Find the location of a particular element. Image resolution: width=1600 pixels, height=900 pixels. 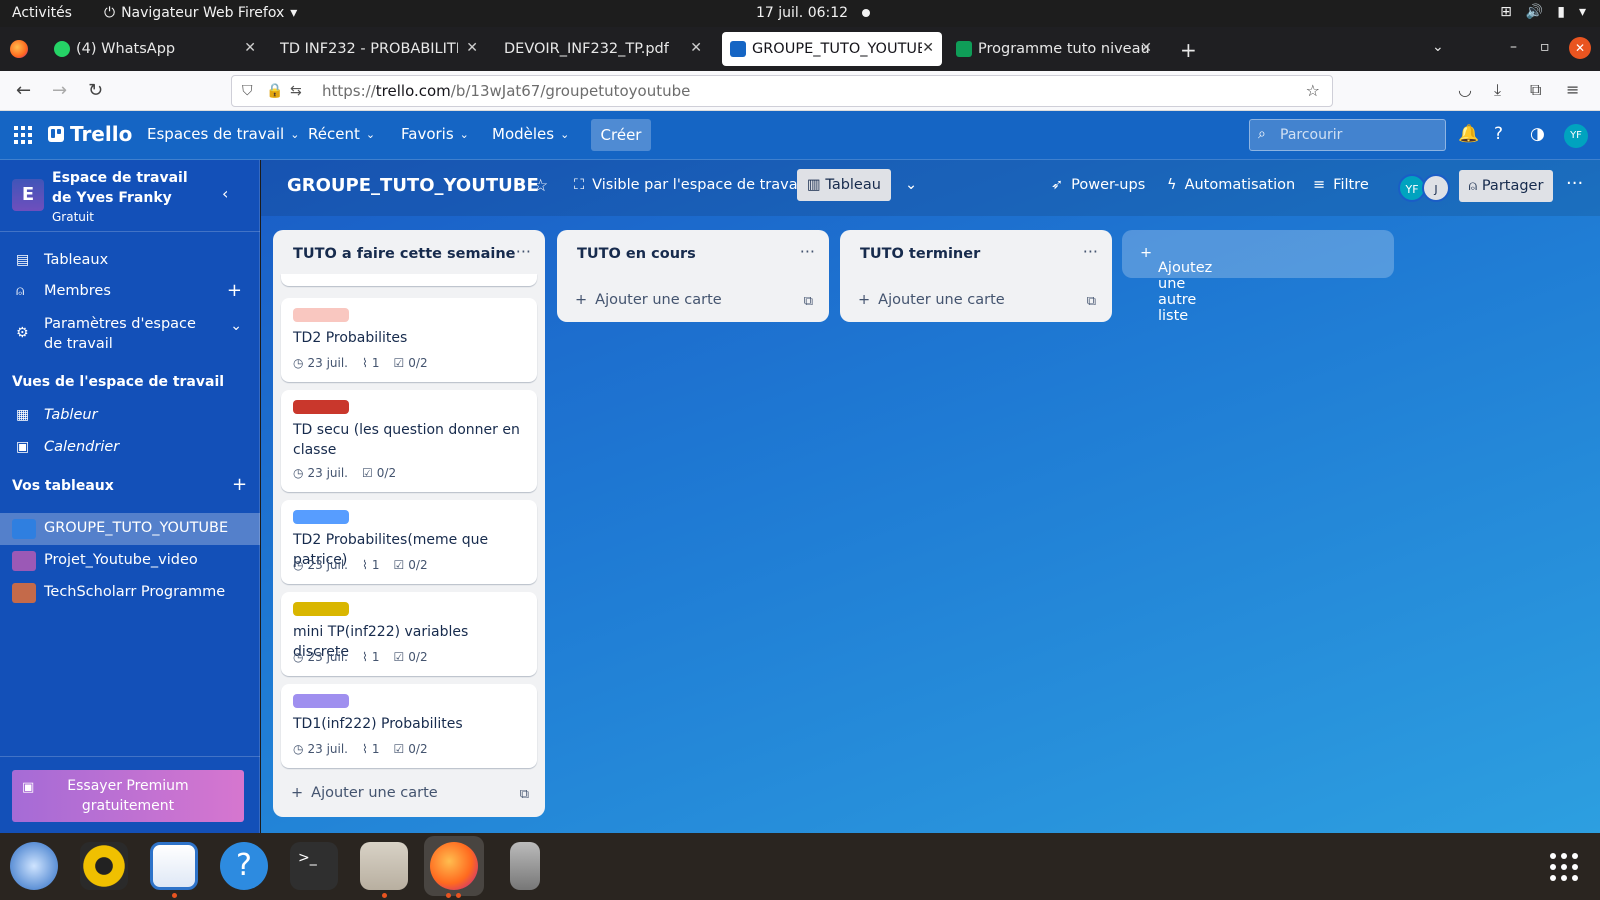

board-title: GROUPE_TUTO_YOUTUBE is located at coordinates (413, 185).